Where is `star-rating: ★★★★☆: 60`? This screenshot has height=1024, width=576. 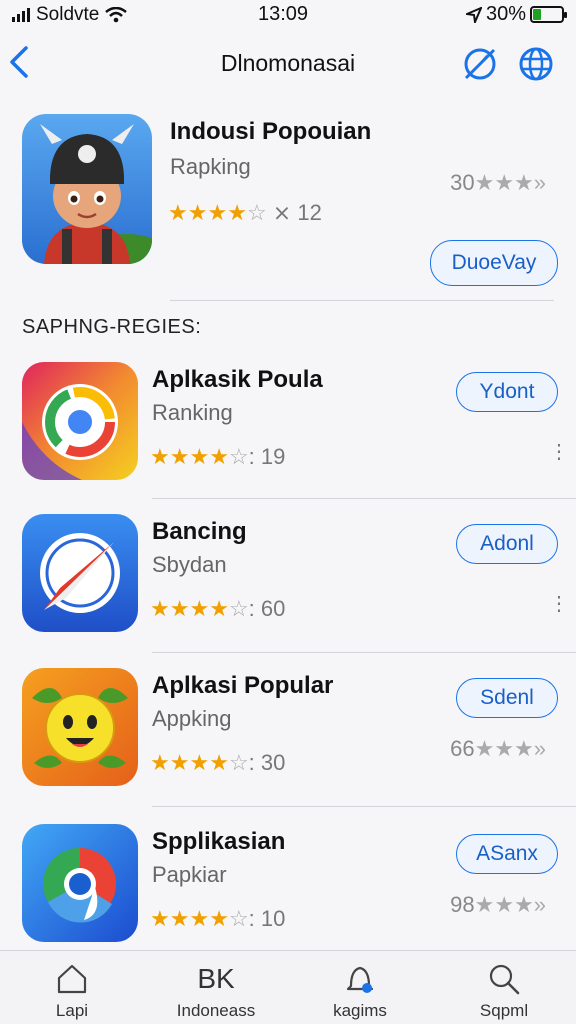 star-rating: ★★★★☆: 60 is located at coordinates (217, 609).